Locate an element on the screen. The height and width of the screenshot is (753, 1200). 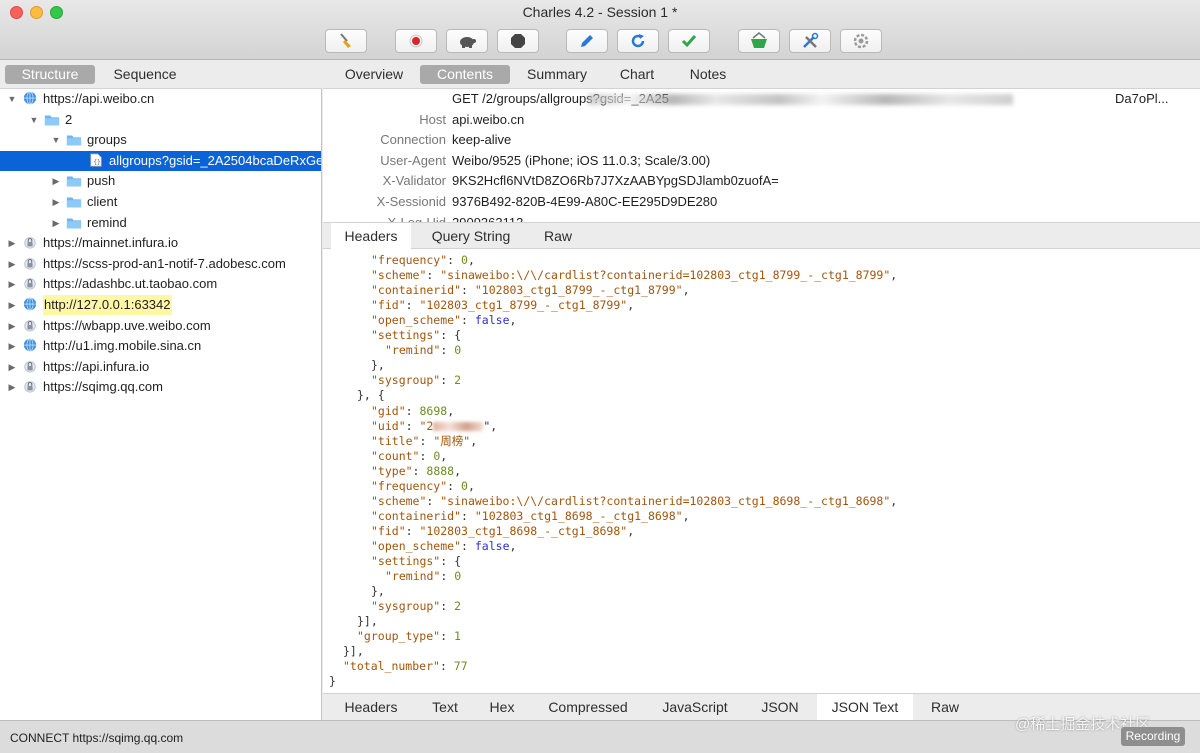
response-tab-headers: Headers is located at coordinates (371, 707).